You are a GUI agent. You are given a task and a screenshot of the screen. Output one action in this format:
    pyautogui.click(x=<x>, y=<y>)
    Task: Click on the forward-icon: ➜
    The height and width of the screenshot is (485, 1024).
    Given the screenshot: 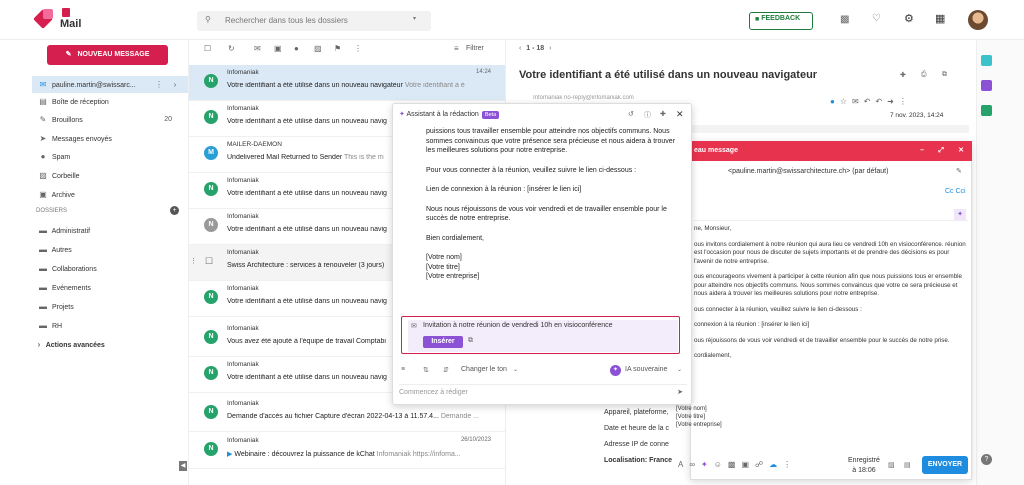 What is the action you would take?
    pyautogui.click(x=893, y=101)
    